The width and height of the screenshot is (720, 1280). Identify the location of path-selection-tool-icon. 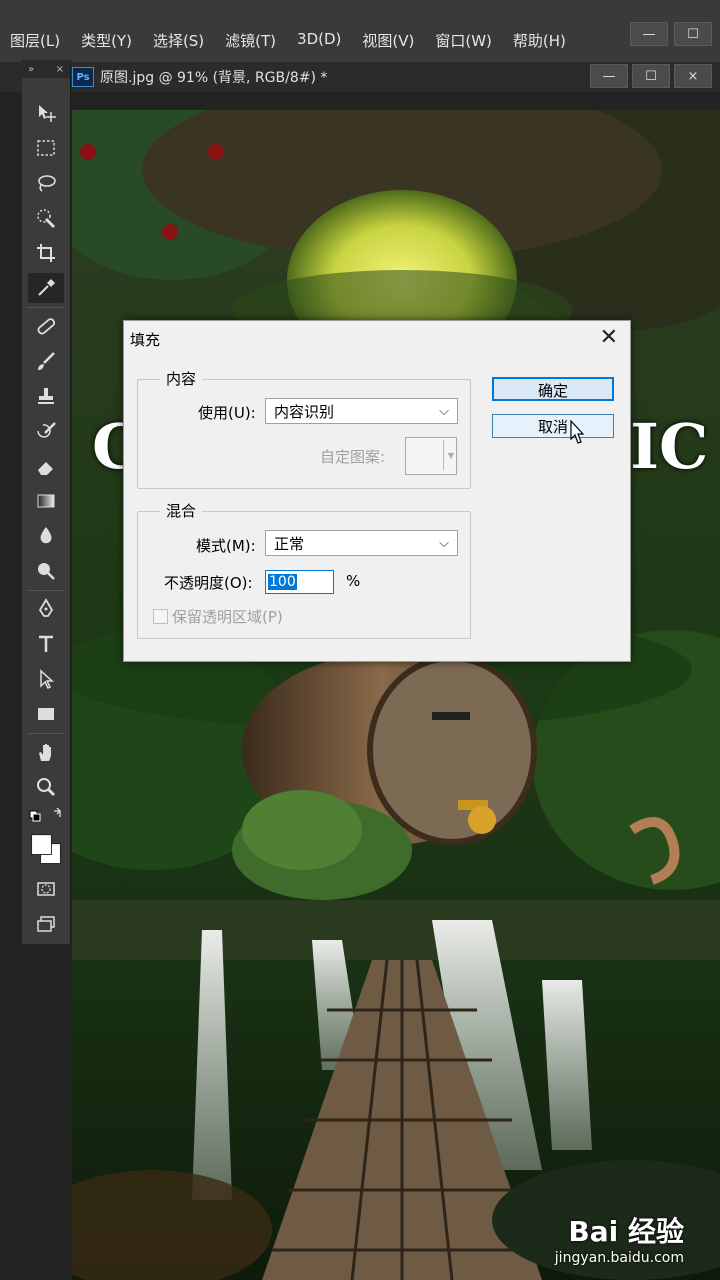
(46, 679).